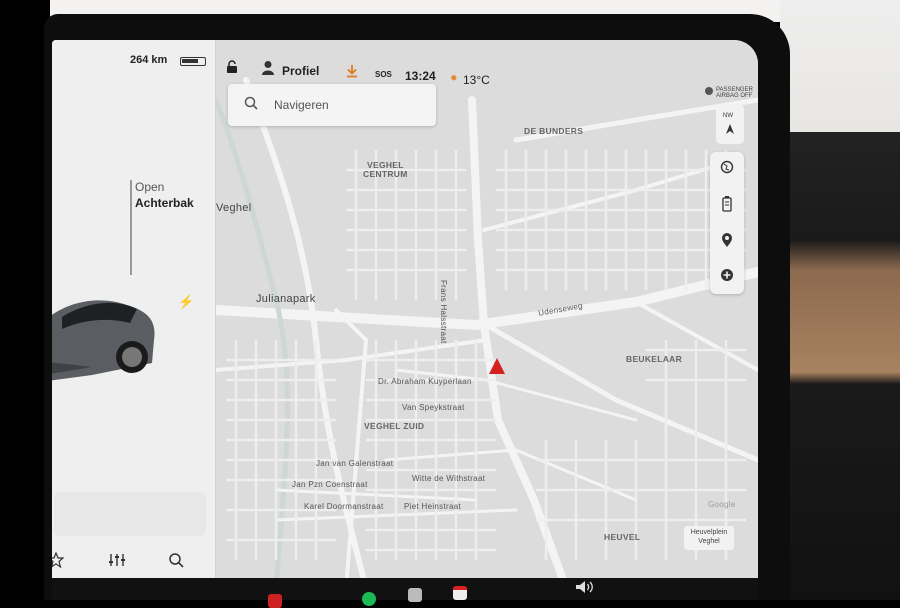  What do you see at coordinates (234, 208) in the screenshot?
I see `map-label: Veghel` at bounding box center [234, 208].